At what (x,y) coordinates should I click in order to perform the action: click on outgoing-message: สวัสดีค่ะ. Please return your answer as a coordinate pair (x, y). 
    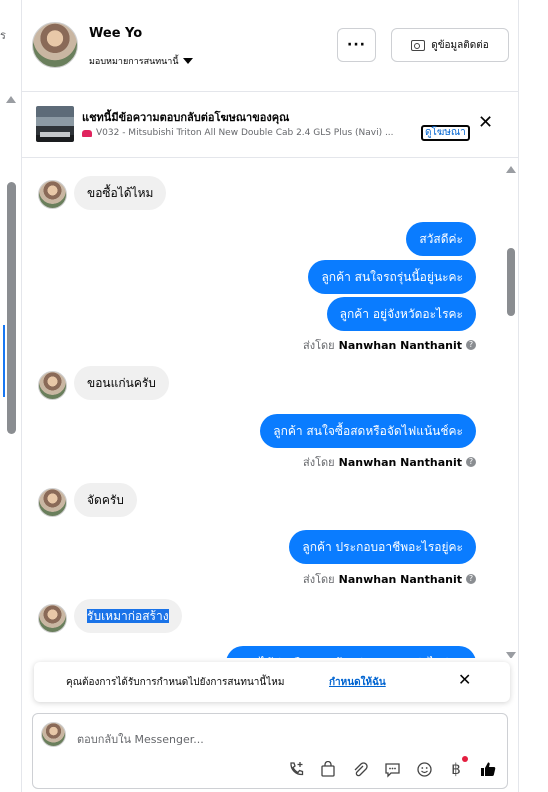
    Looking at the image, I should click on (441, 239).